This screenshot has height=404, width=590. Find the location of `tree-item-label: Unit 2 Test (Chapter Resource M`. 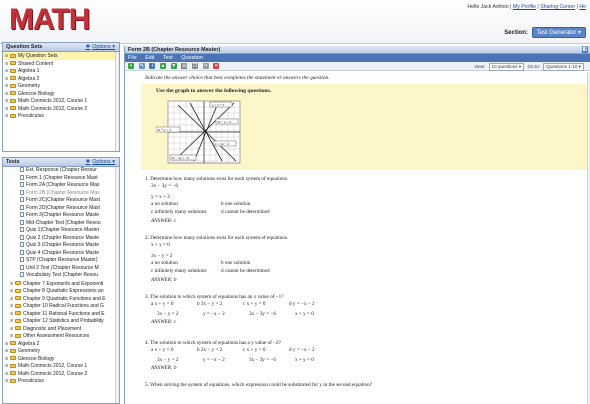

tree-item-label: Unit 2 Test (Chapter Resource M is located at coordinates (62, 267).